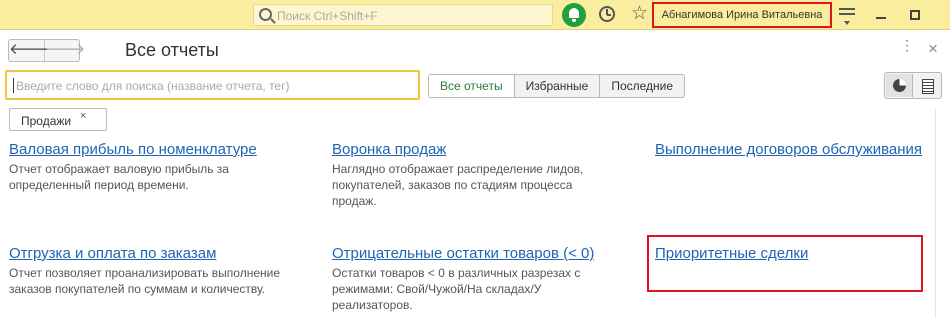 This screenshot has height=322, width=950. What do you see at coordinates (372, 305) in the screenshot?
I see `report-description-line: реализаторов.` at bounding box center [372, 305].